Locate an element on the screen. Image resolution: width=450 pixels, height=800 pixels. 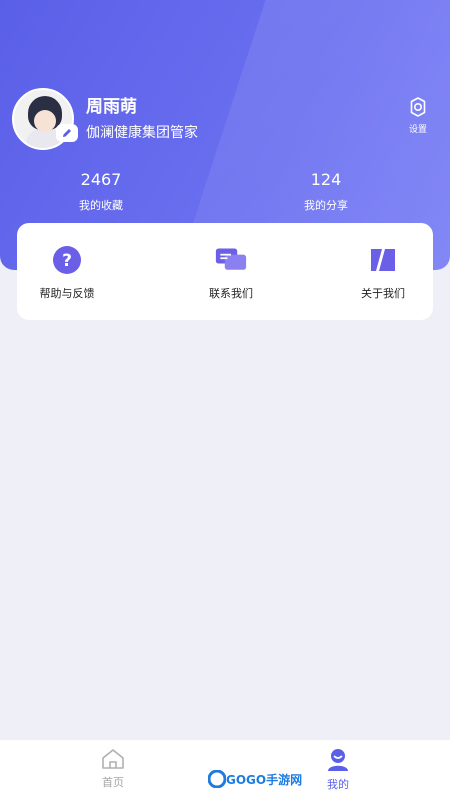
quick-actions-card: ? 帮助与反馈 联系我们 关于我们 is located at coordinates (225, 271).